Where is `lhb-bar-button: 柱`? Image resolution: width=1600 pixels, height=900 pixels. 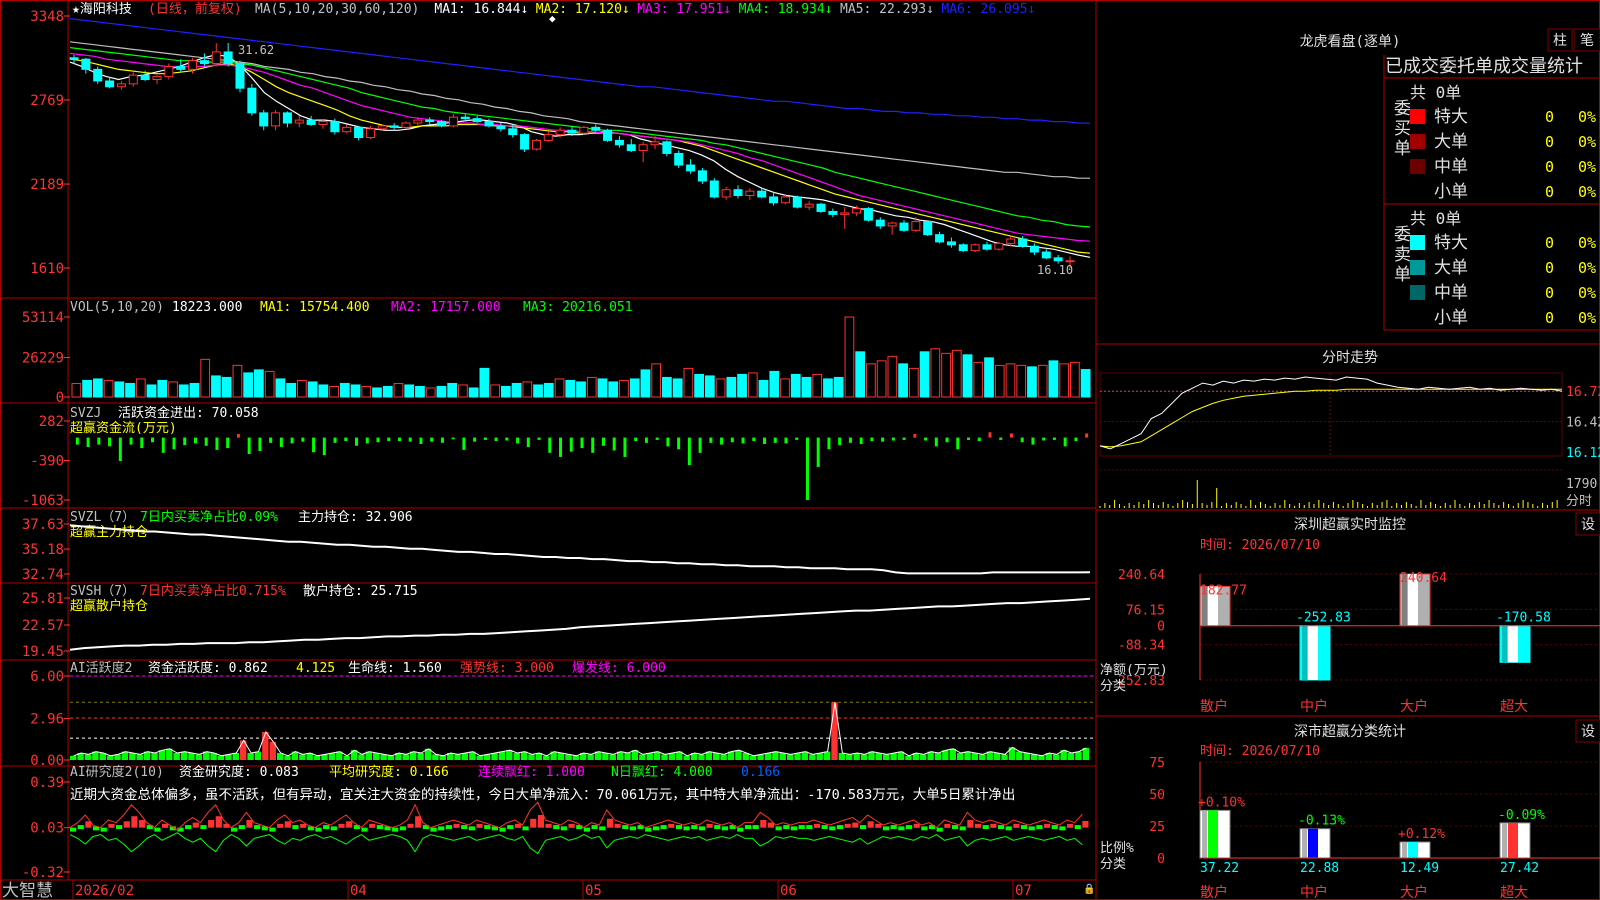
lhb-bar-button: 柱 is located at coordinates (1560, 41).